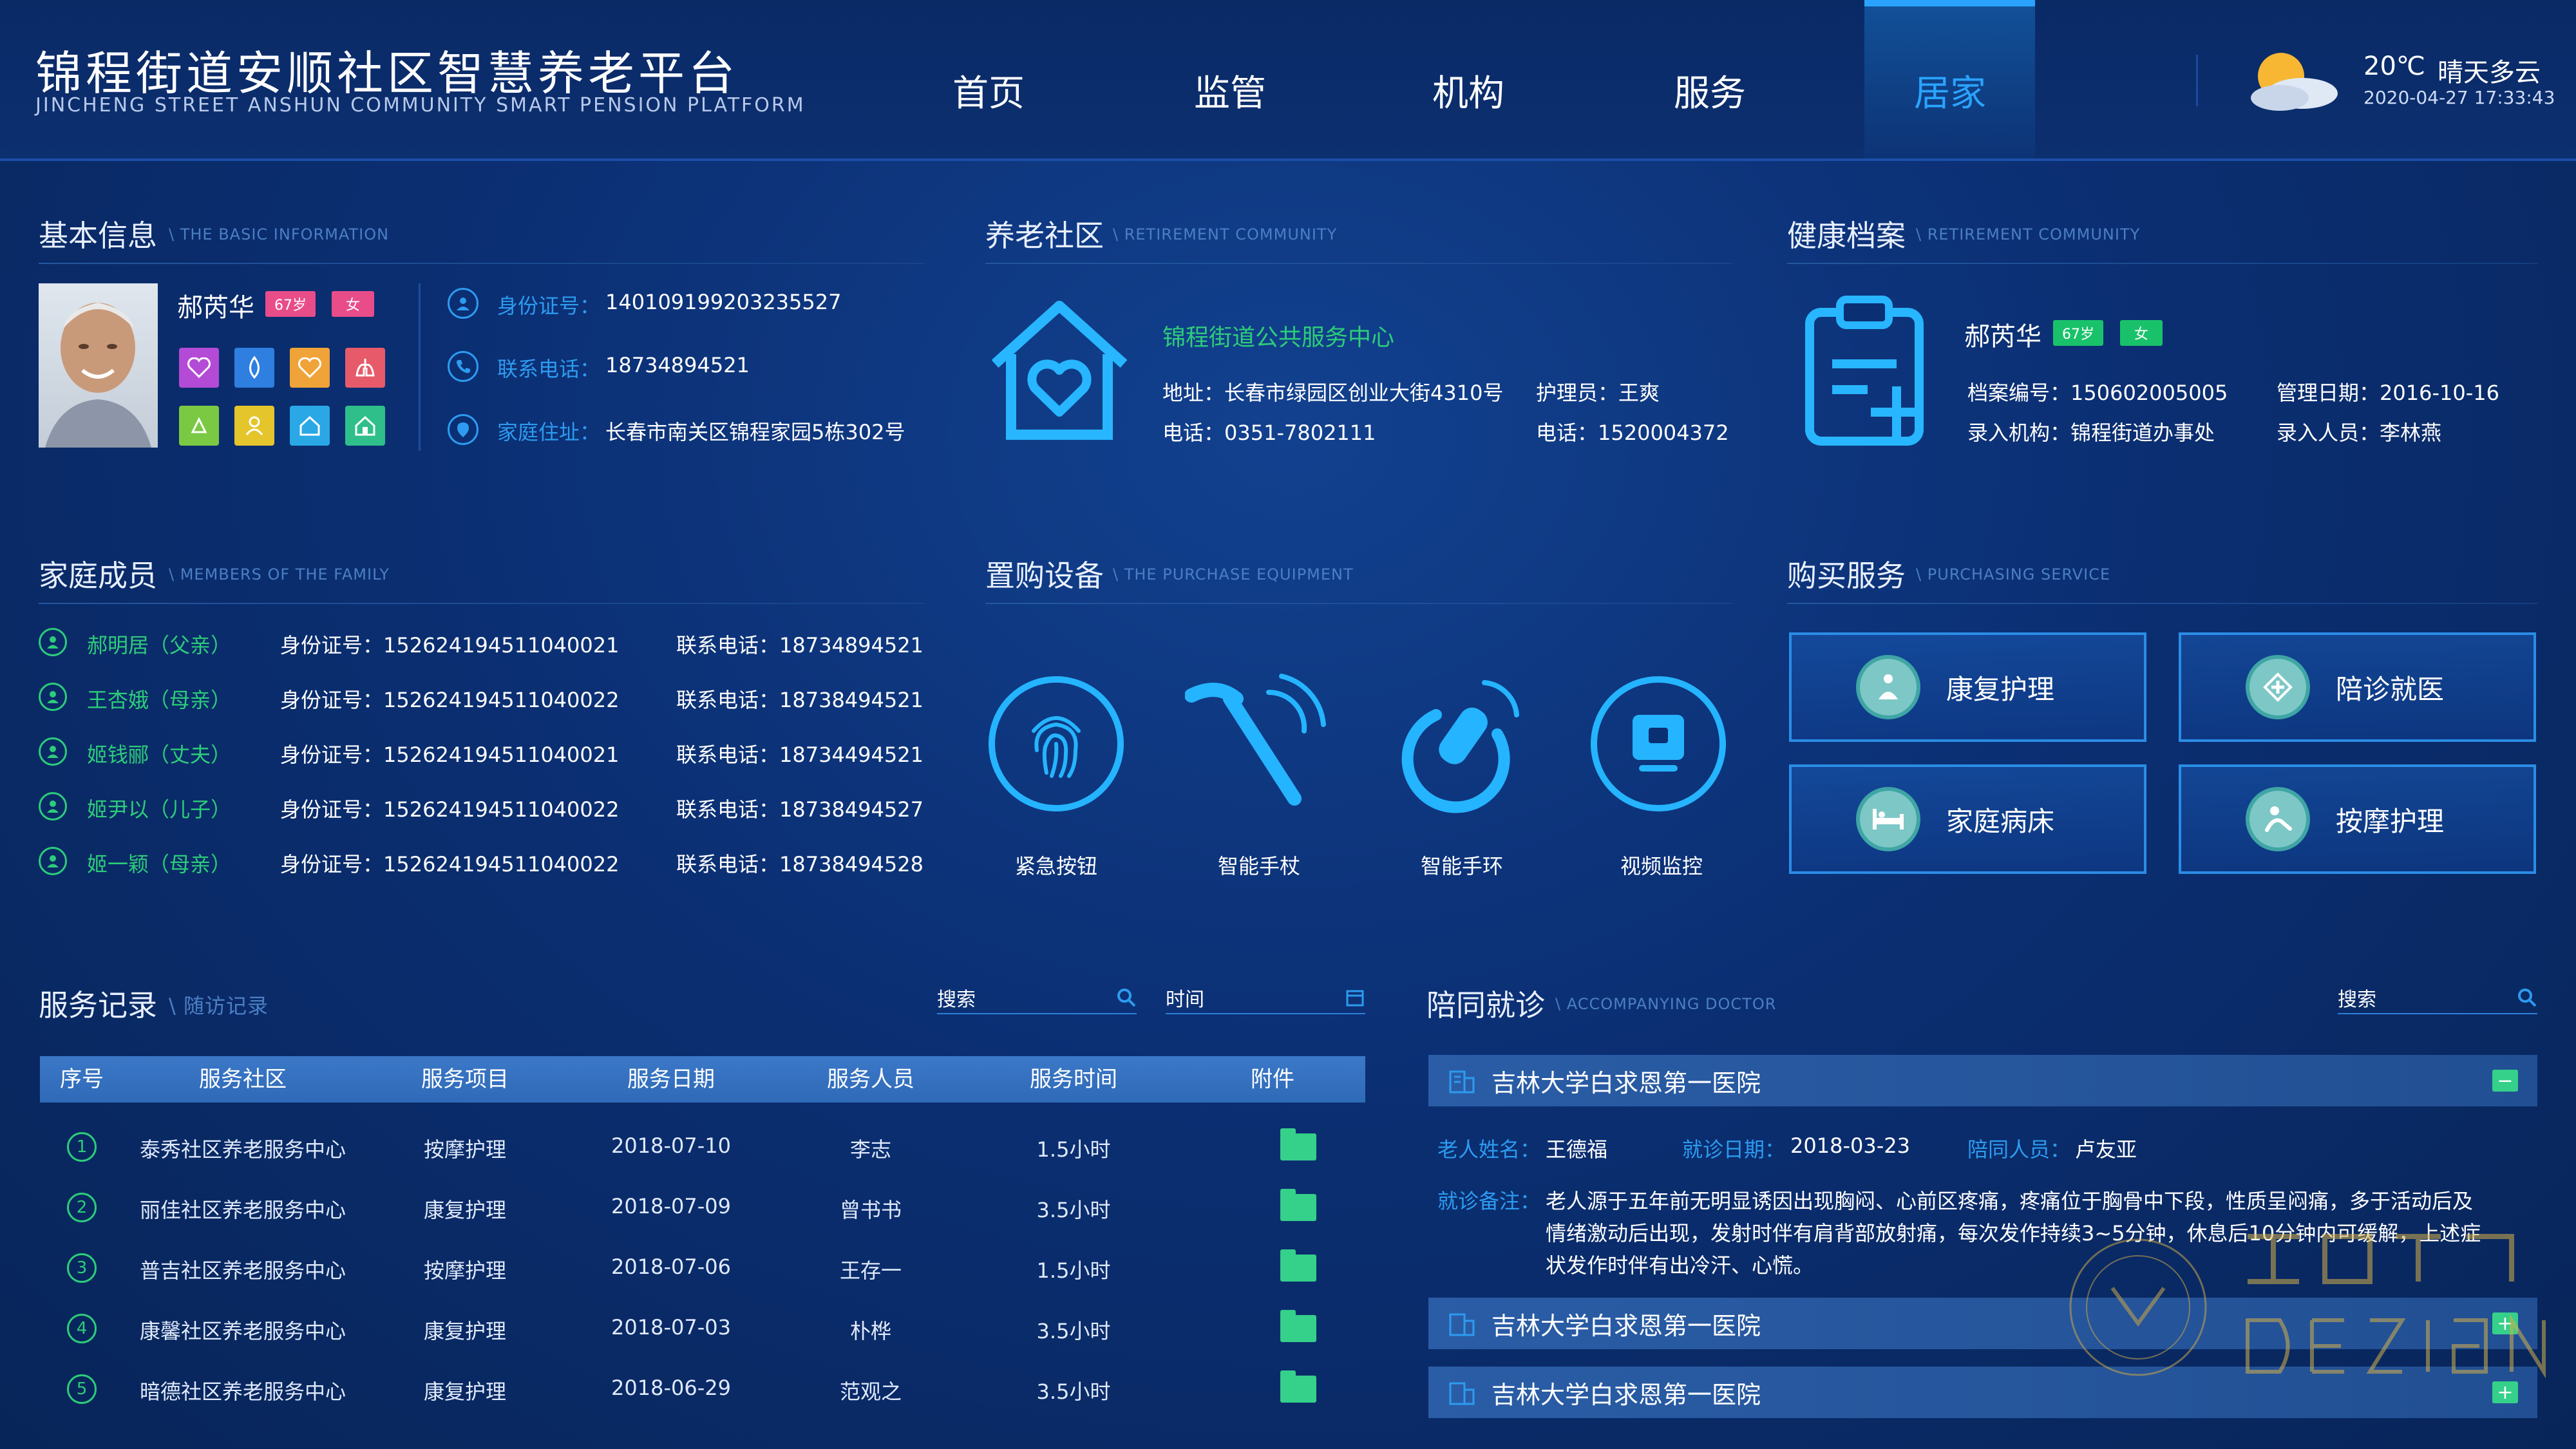  Describe the element at coordinates (870, 1331) in the screenshot. I see `row-staff: 朴桦` at that location.